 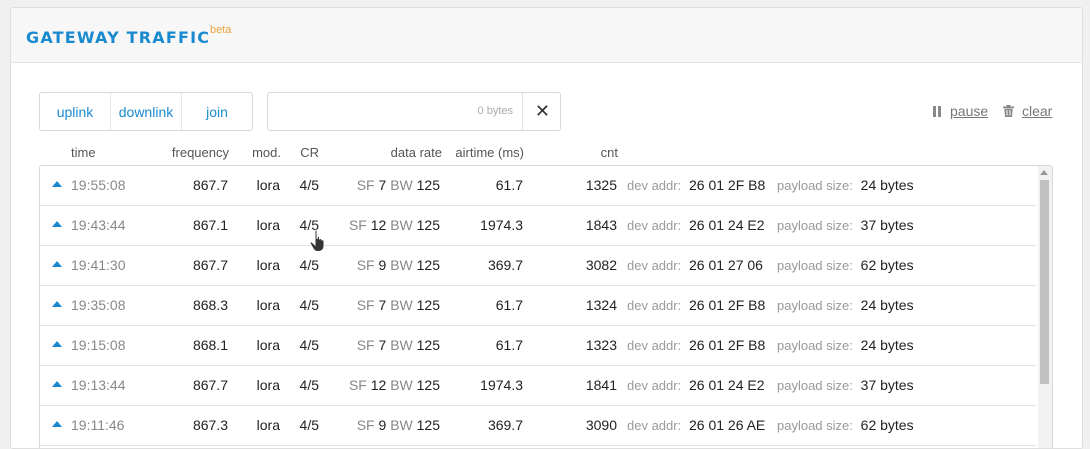 What do you see at coordinates (317, 240) in the screenshot?
I see `hand-cursor-icon` at bounding box center [317, 240].